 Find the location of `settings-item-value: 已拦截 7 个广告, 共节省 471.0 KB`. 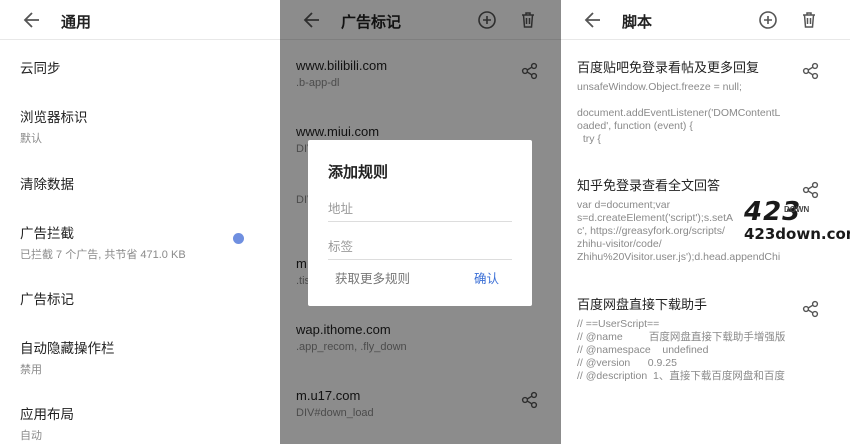

settings-item-value: 已拦截 7 个广告, 共节省 471.0 KB is located at coordinates (103, 255).